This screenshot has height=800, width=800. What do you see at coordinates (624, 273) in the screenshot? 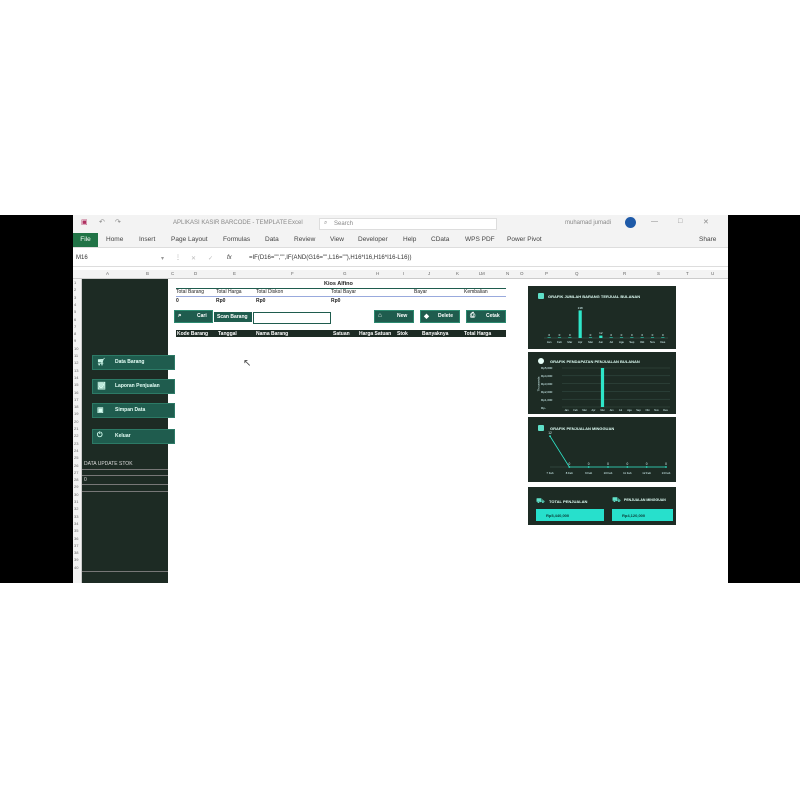
I see `column-header: R` at bounding box center [624, 273].